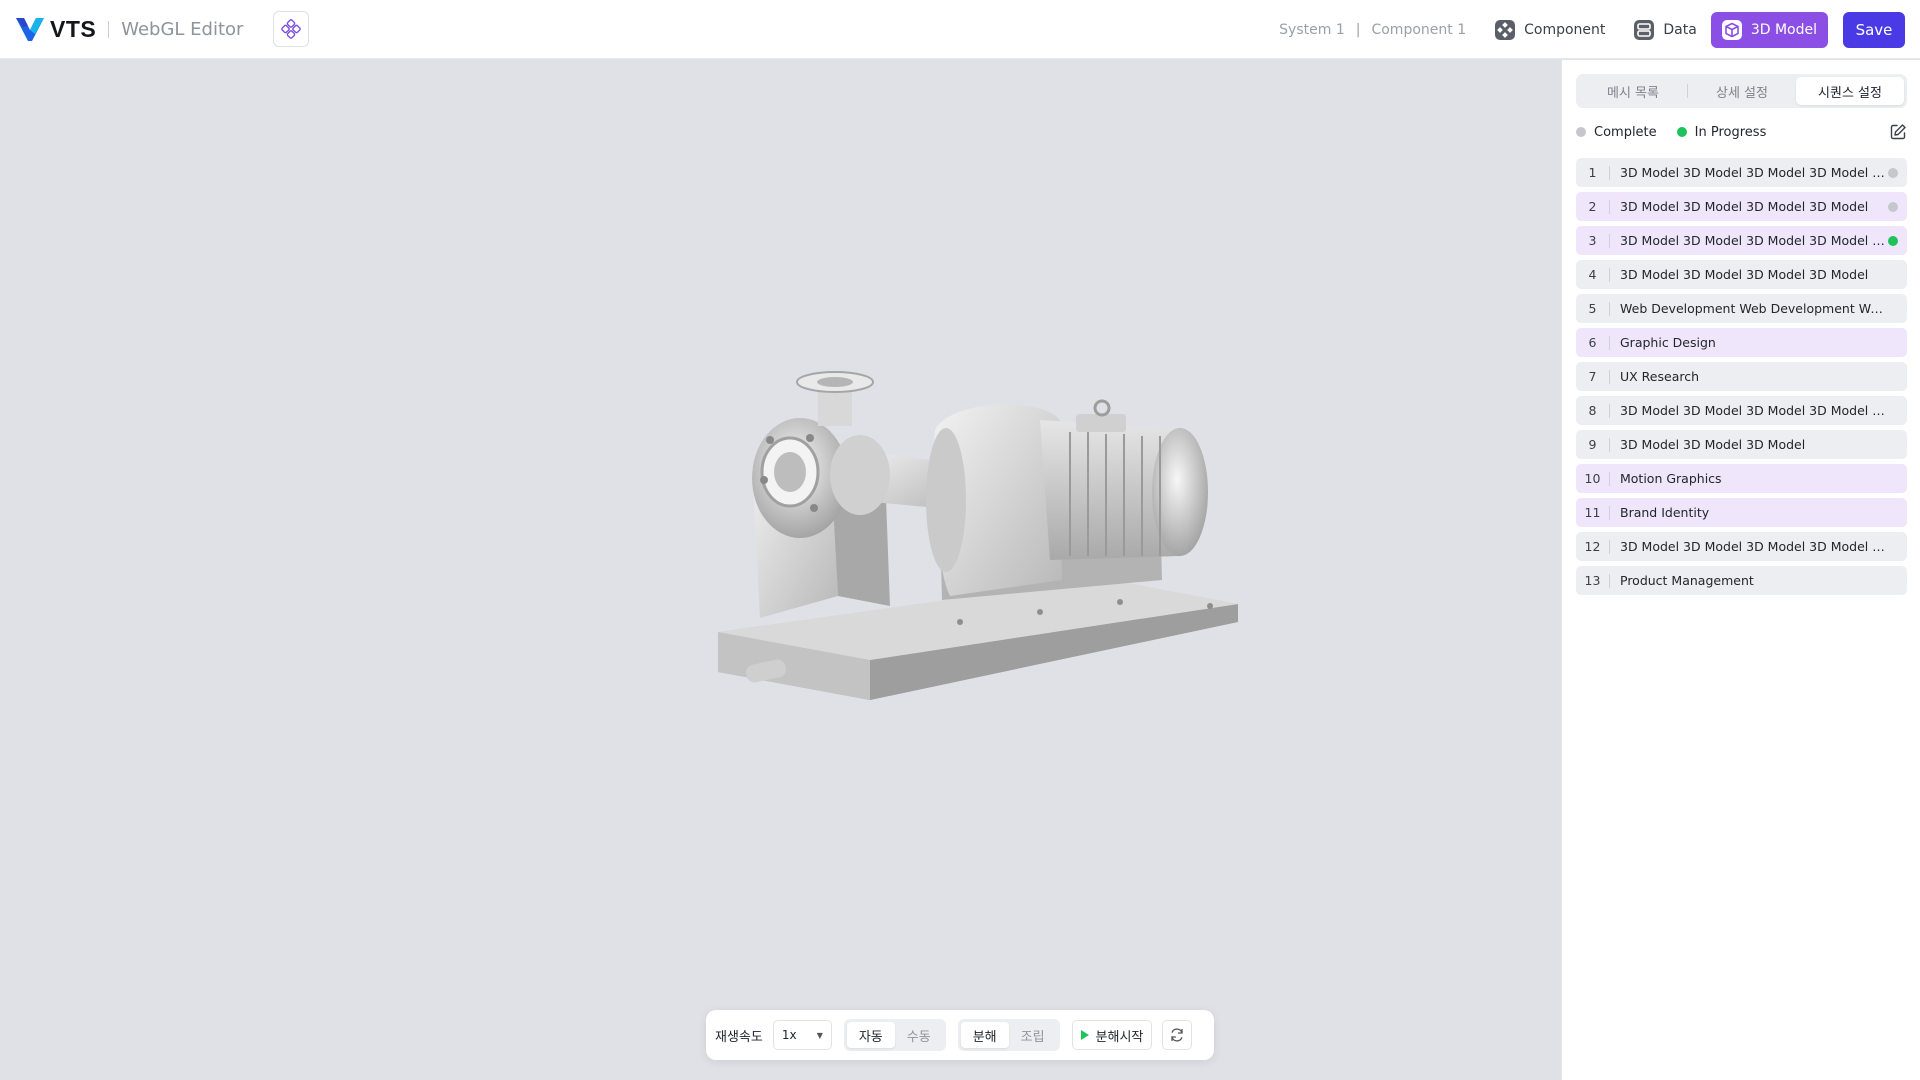 Image resolution: width=1920 pixels, height=1080 pixels. I want to click on logo: VTS, so click(55, 29).